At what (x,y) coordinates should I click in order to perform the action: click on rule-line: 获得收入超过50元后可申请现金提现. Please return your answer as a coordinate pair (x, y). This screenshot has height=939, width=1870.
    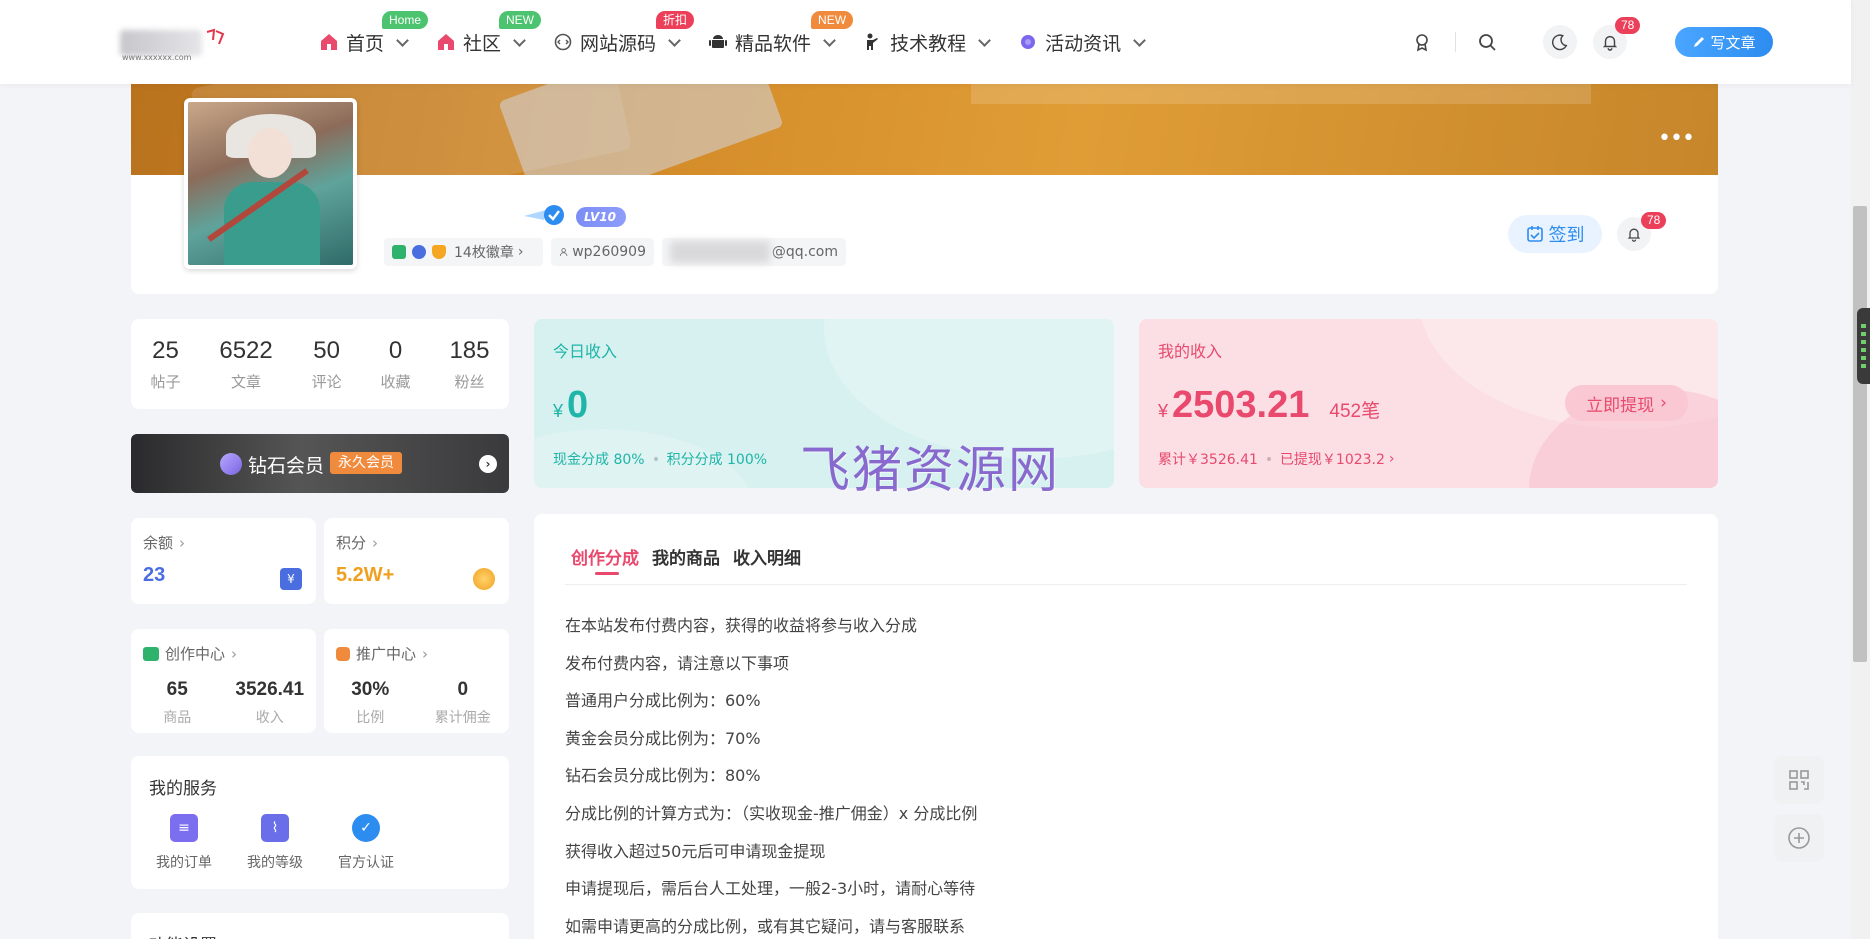
    Looking at the image, I should click on (695, 851).